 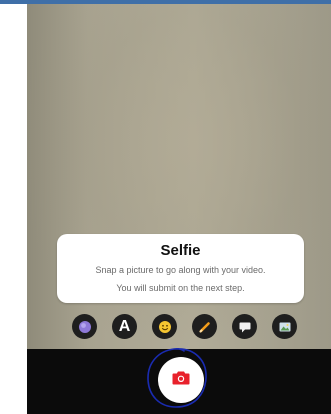 I want to click on sticker-icon, so click(x=85, y=327).